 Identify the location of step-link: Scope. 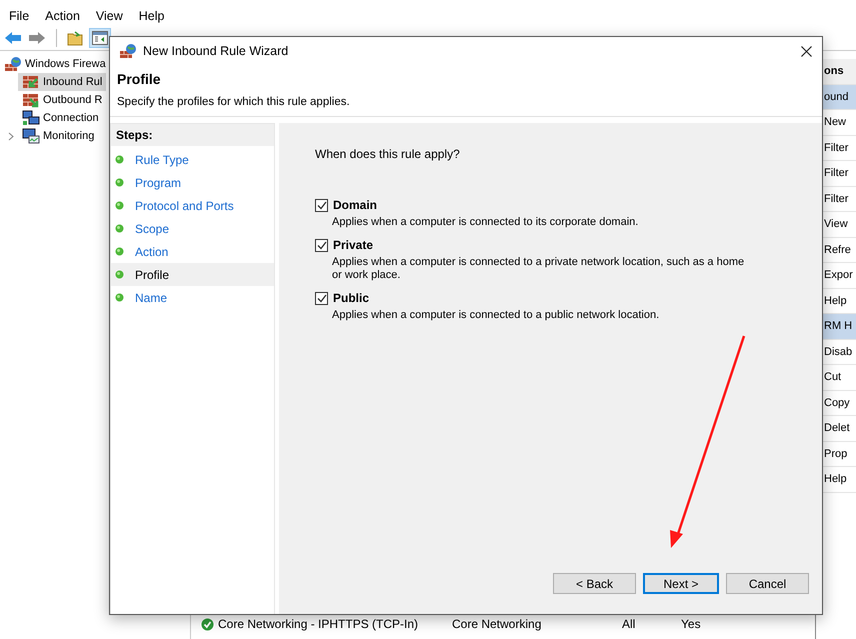
(192, 228).